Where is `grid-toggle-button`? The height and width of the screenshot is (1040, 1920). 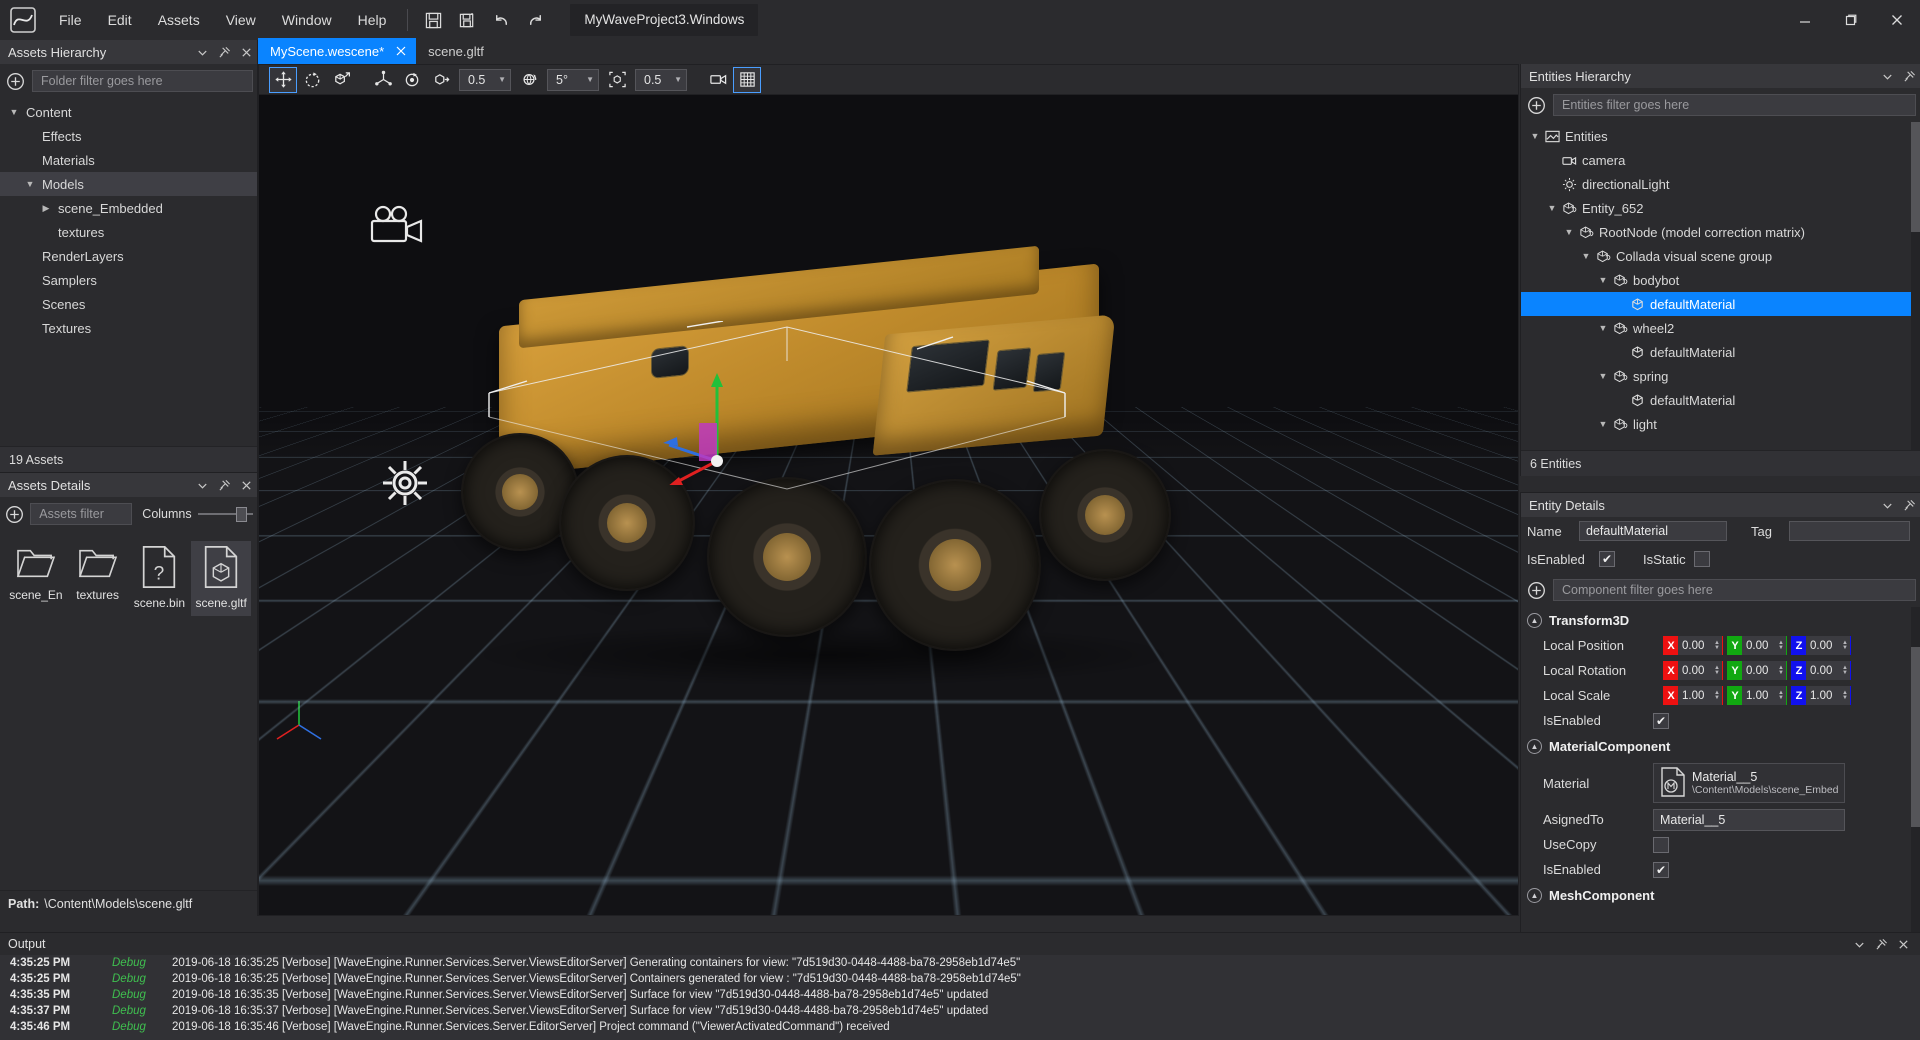 grid-toggle-button is located at coordinates (747, 79).